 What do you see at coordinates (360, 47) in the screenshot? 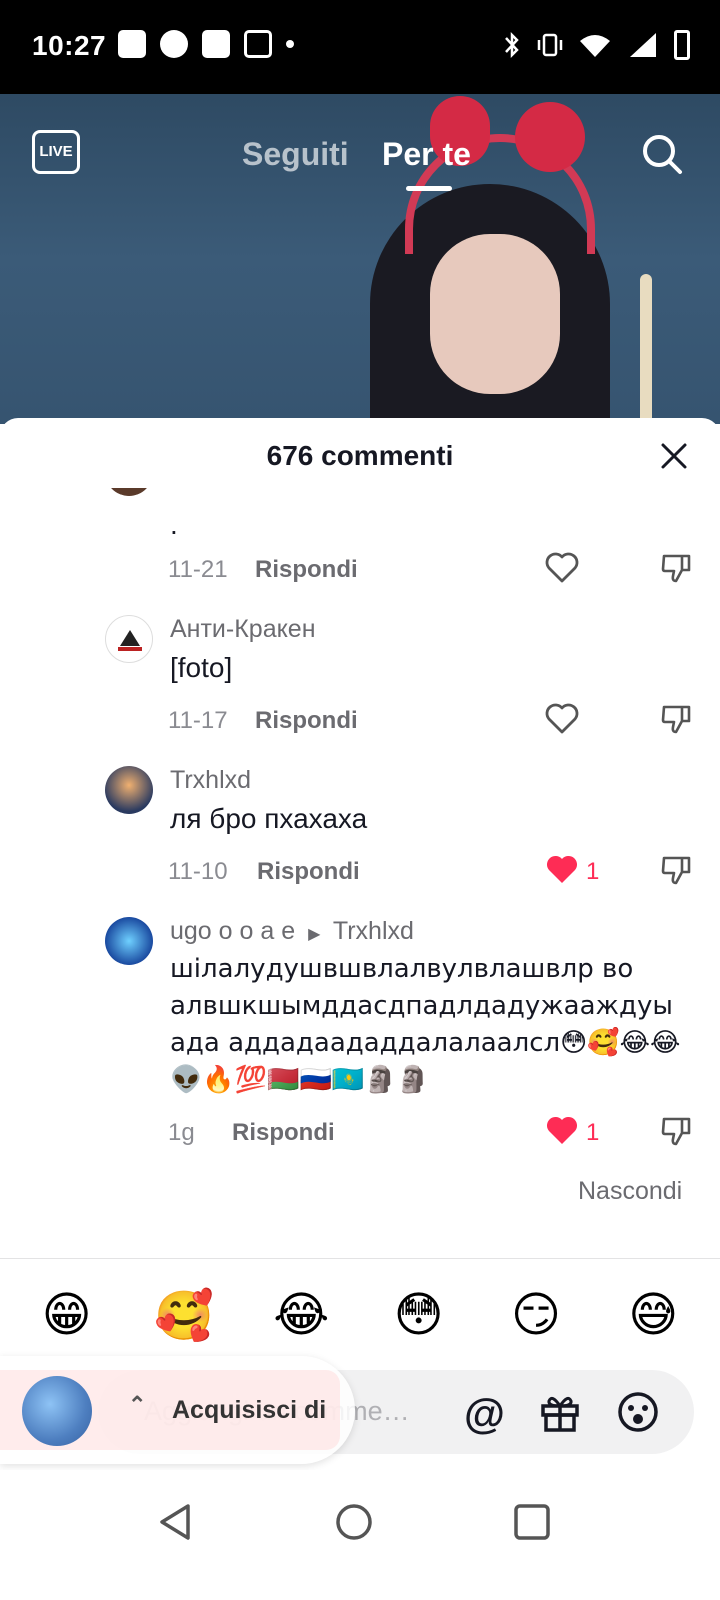
I see `status-bar: 10:27` at bounding box center [360, 47].